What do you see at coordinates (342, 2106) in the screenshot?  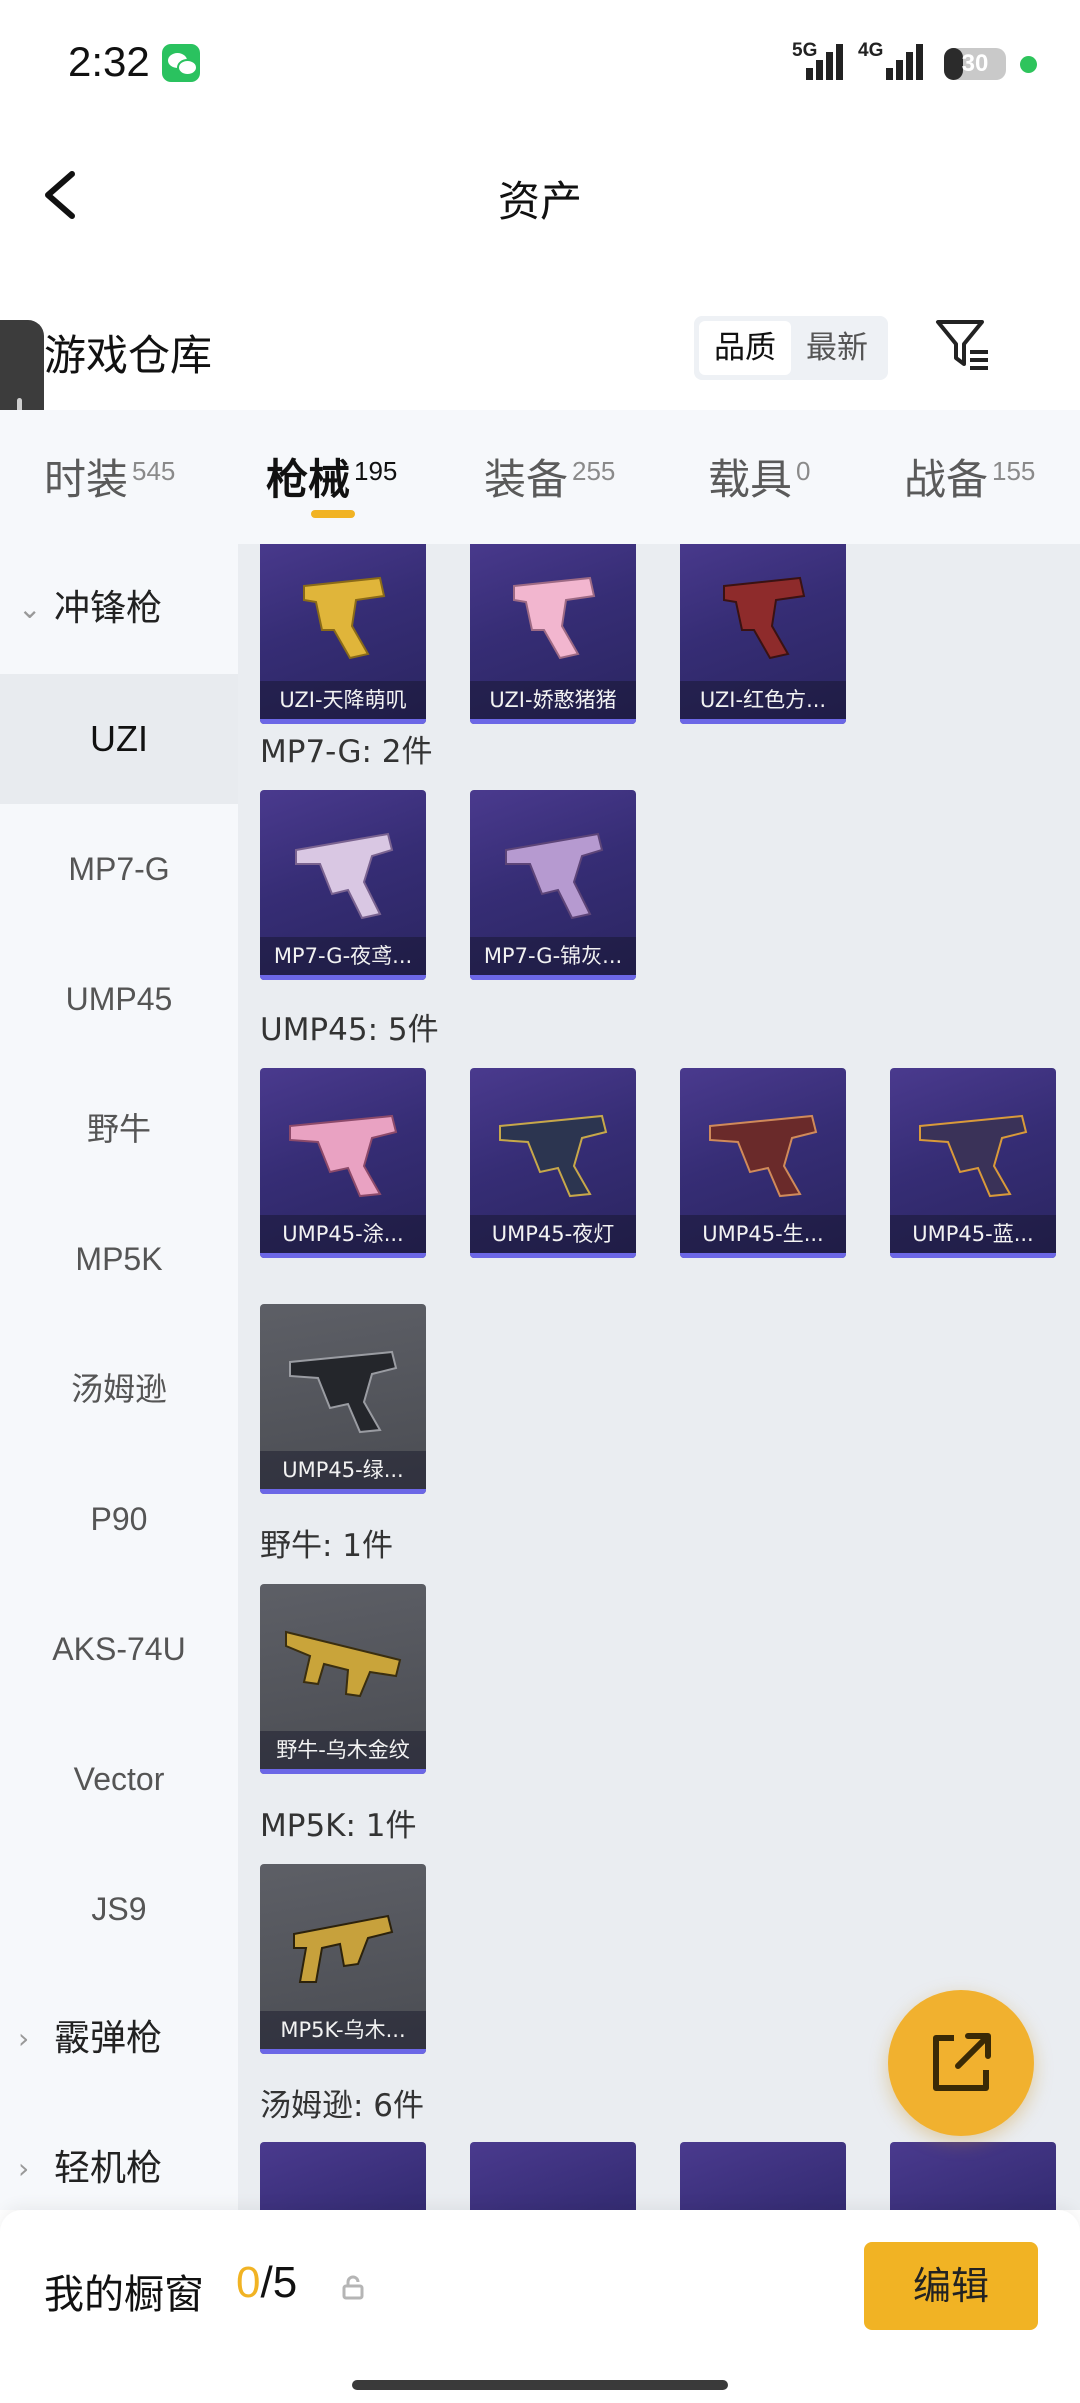 I see `category-header-thompson: 汤姆逊: 6件` at bounding box center [342, 2106].